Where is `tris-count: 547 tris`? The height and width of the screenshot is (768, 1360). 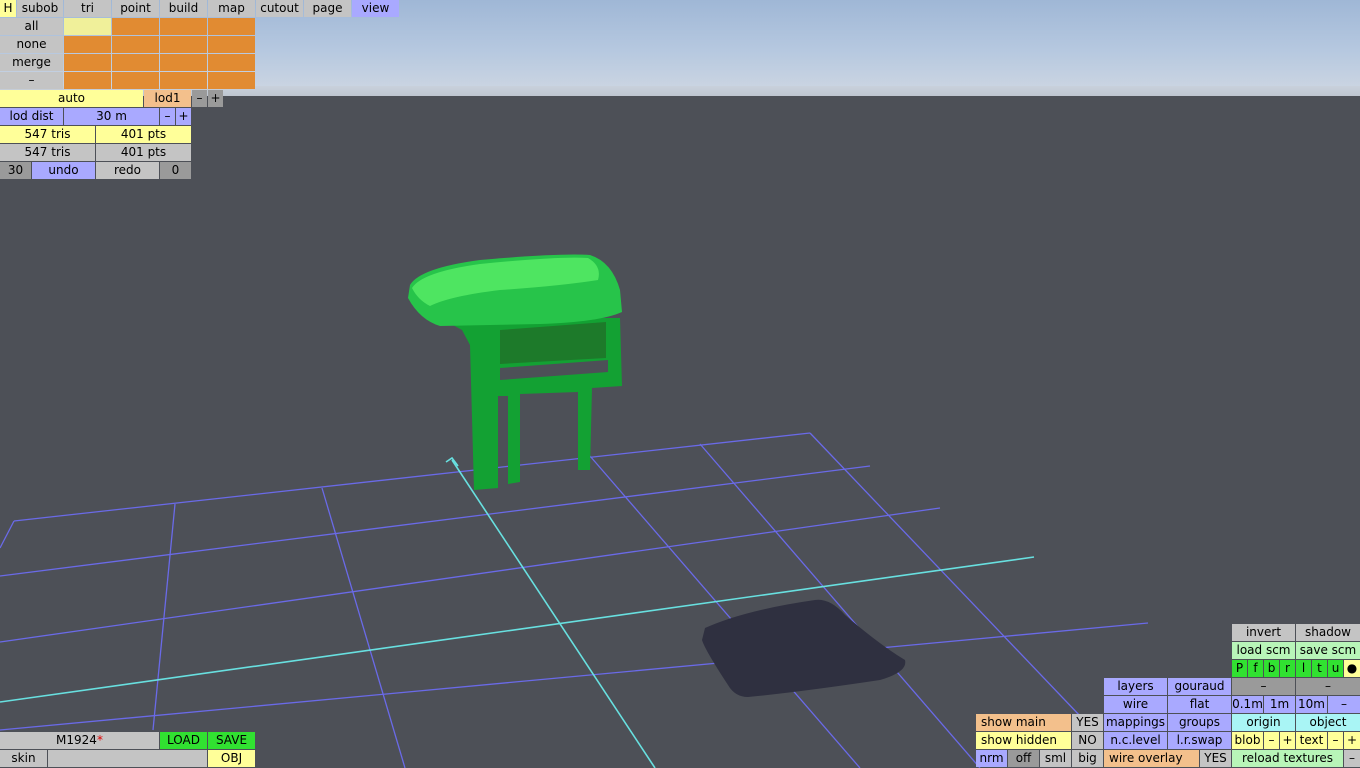
tris-count: 547 tris is located at coordinates (47, 134).